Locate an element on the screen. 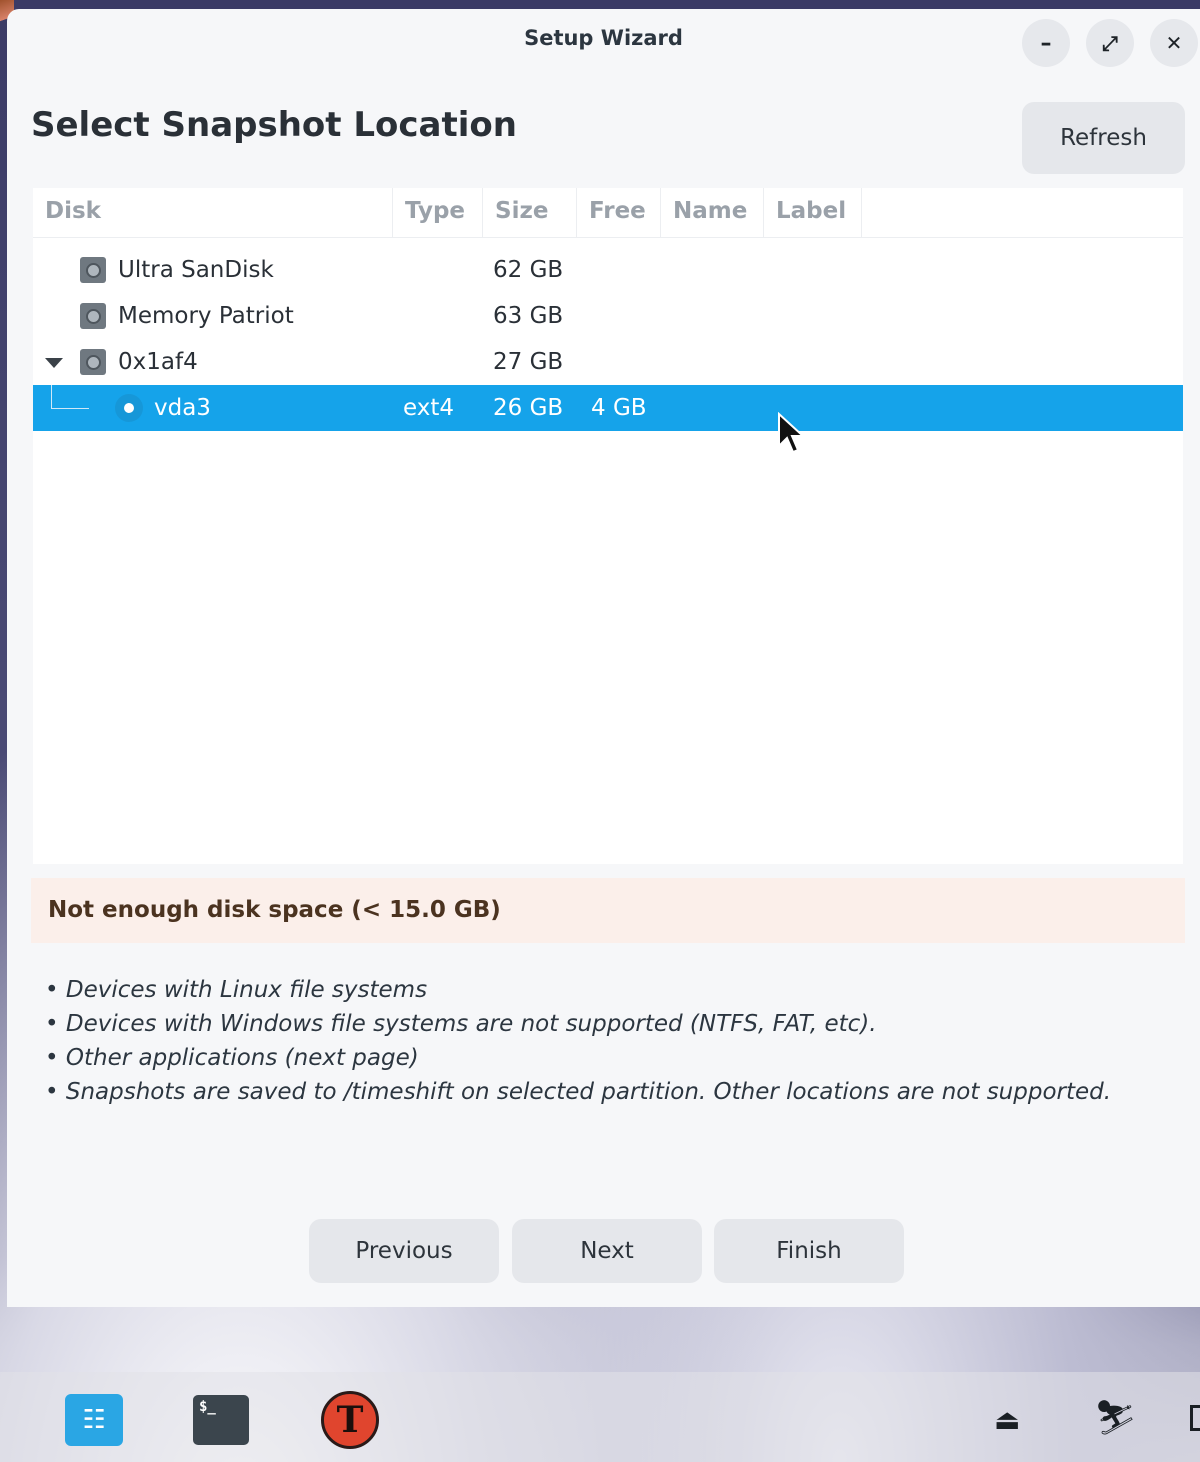 Image resolution: width=1200 pixels, height=1462 pixels. next-button: Next is located at coordinates (607, 1251).